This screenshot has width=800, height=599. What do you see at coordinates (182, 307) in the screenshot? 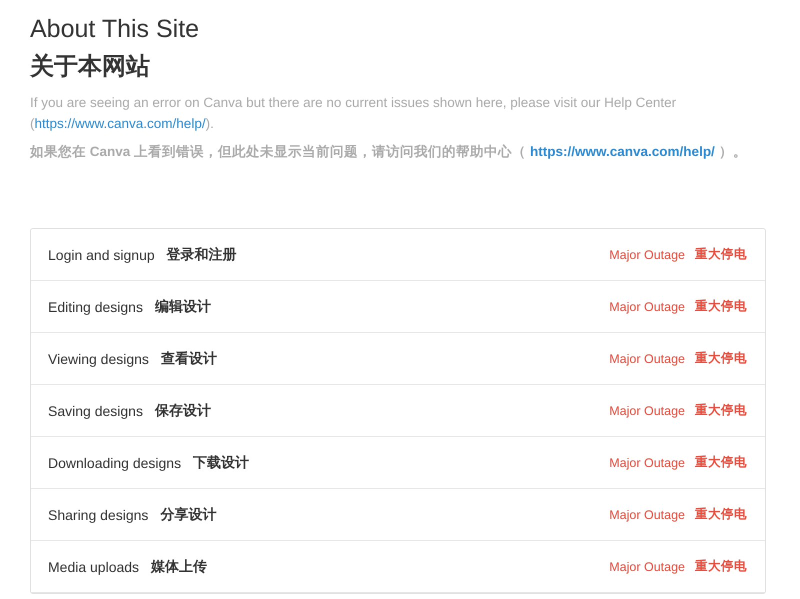
I see `component-name-chinese: 编辑设计` at bounding box center [182, 307].